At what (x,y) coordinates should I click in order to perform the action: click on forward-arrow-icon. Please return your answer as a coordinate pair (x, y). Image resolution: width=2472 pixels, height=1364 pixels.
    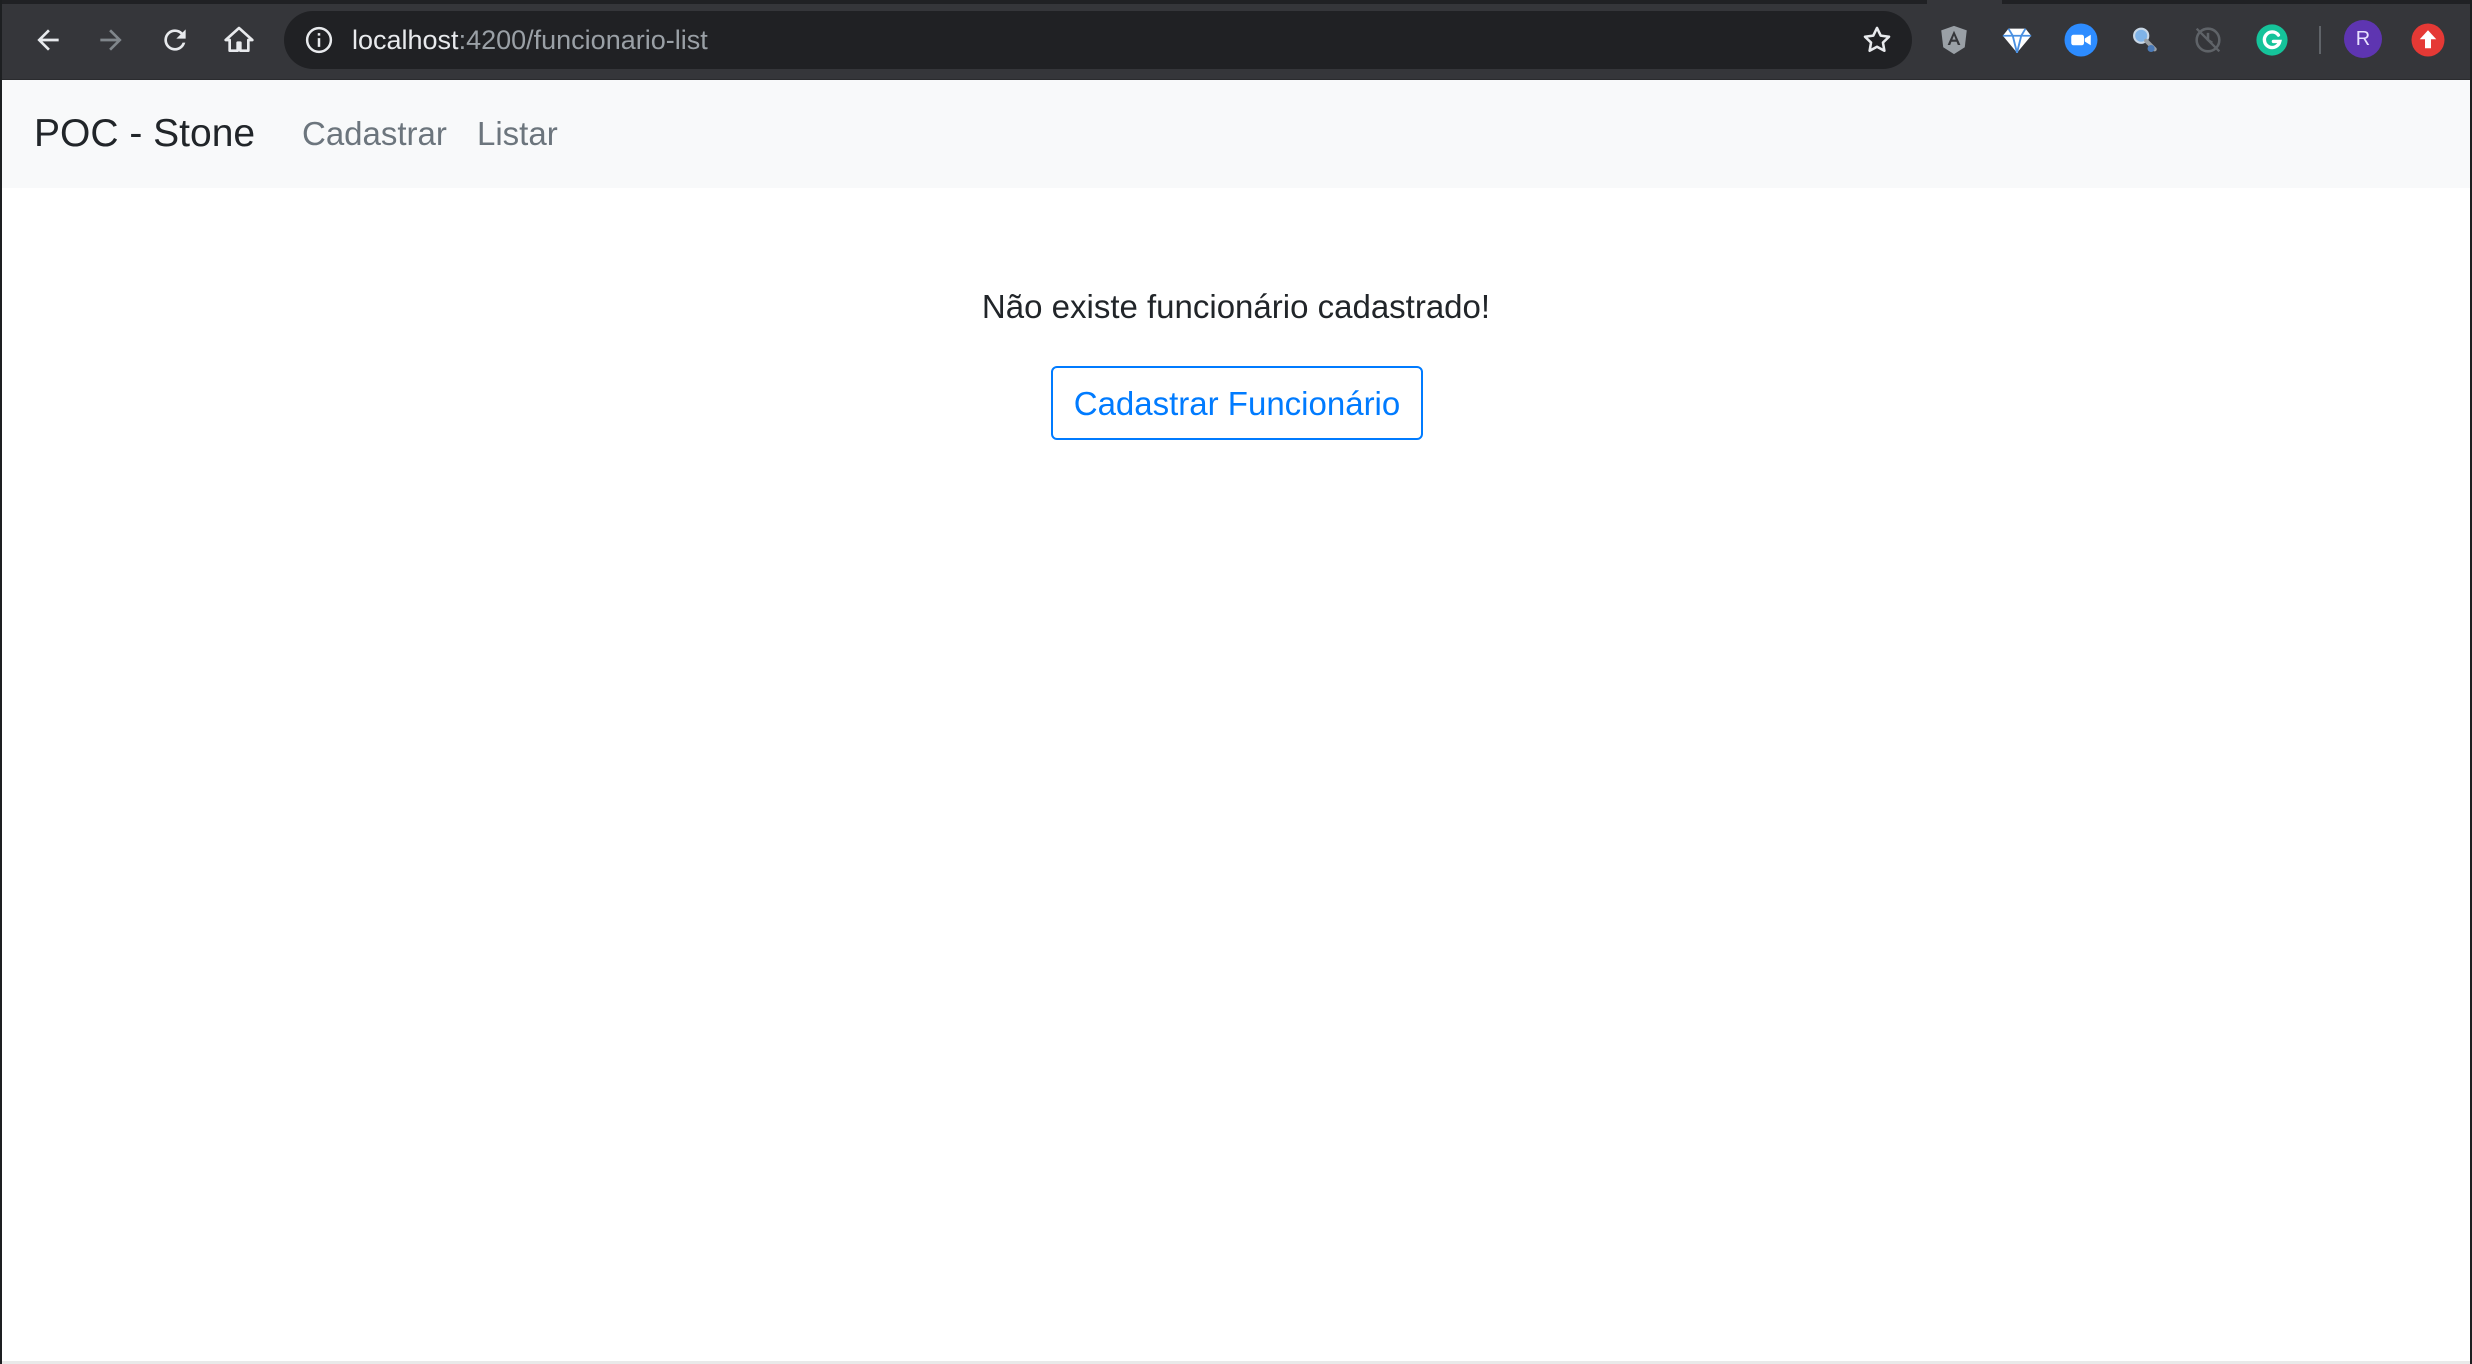
    Looking at the image, I should click on (111, 40).